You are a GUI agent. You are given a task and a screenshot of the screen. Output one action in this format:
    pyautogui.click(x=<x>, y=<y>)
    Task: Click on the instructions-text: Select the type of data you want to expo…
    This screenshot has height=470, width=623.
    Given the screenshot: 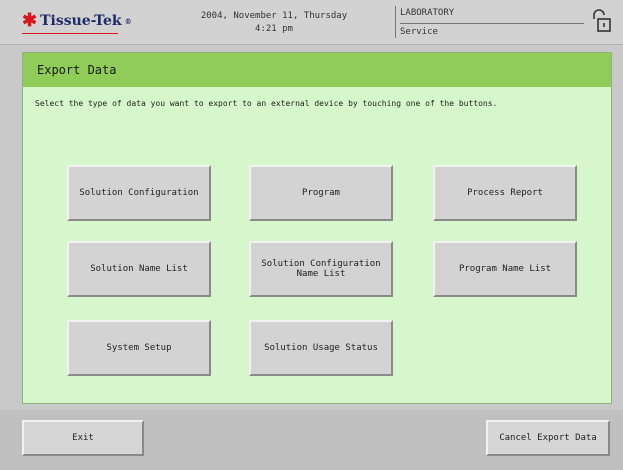 What is the action you would take?
    pyautogui.click(x=266, y=103)
    